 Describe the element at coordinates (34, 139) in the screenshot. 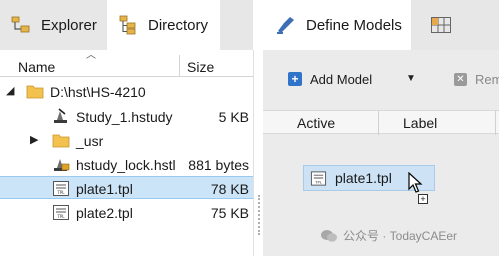

I see `expand-arrow-icon: ▶` at that location.